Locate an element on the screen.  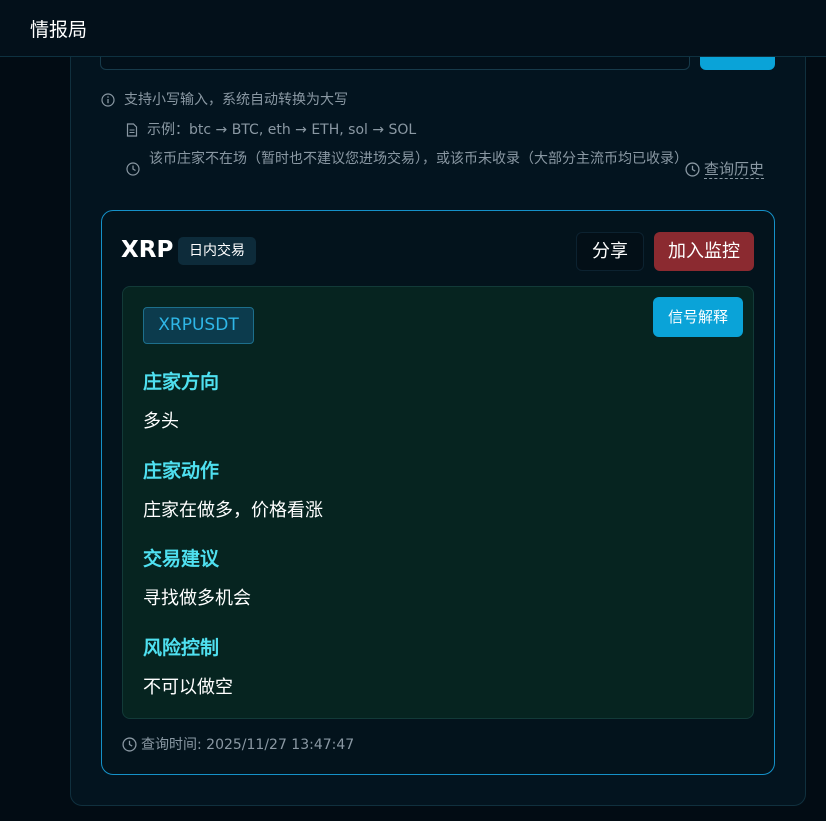
coin-name: XRP is located at coordinates (147, 250).